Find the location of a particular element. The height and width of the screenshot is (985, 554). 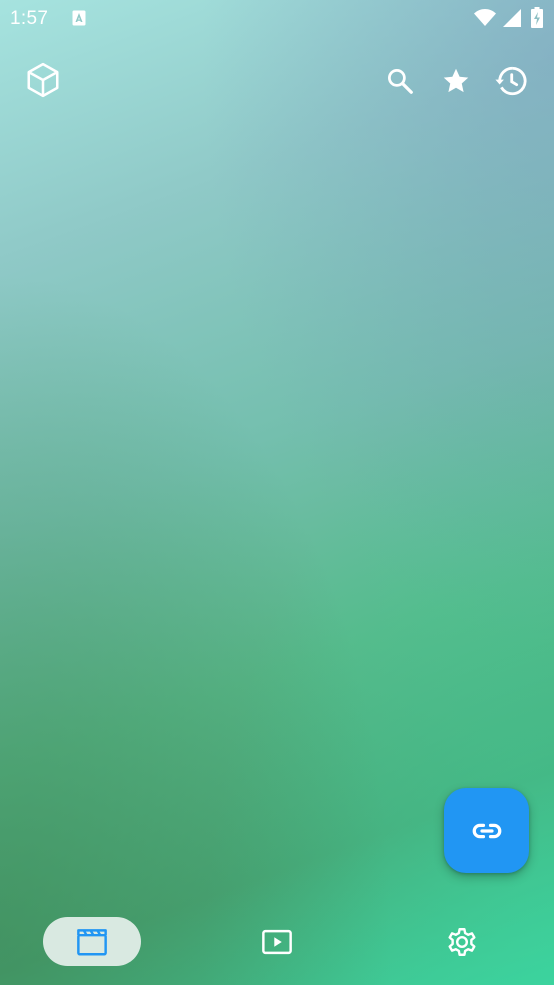

nav-item-settings is located at coordinates (462, 941).